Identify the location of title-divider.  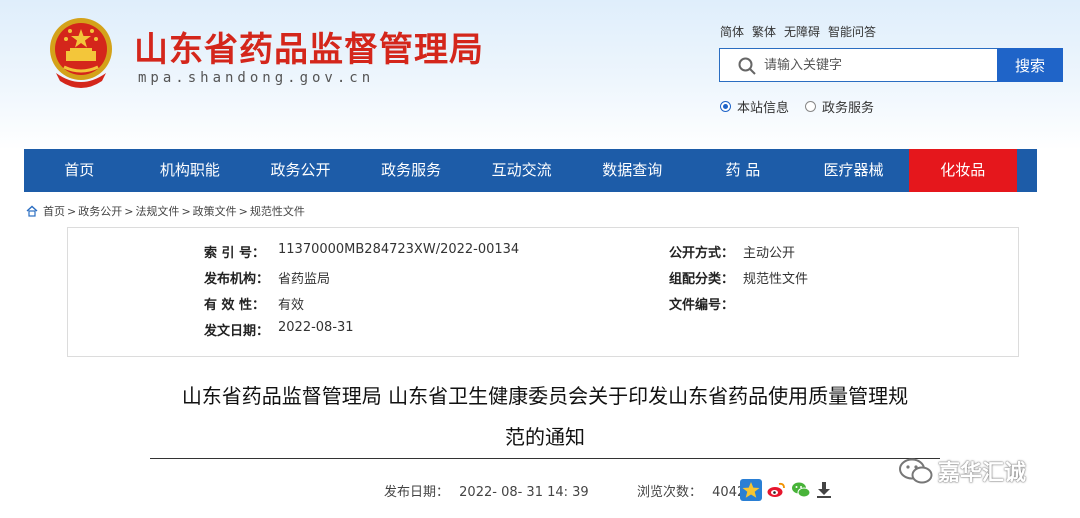
(545, 458).